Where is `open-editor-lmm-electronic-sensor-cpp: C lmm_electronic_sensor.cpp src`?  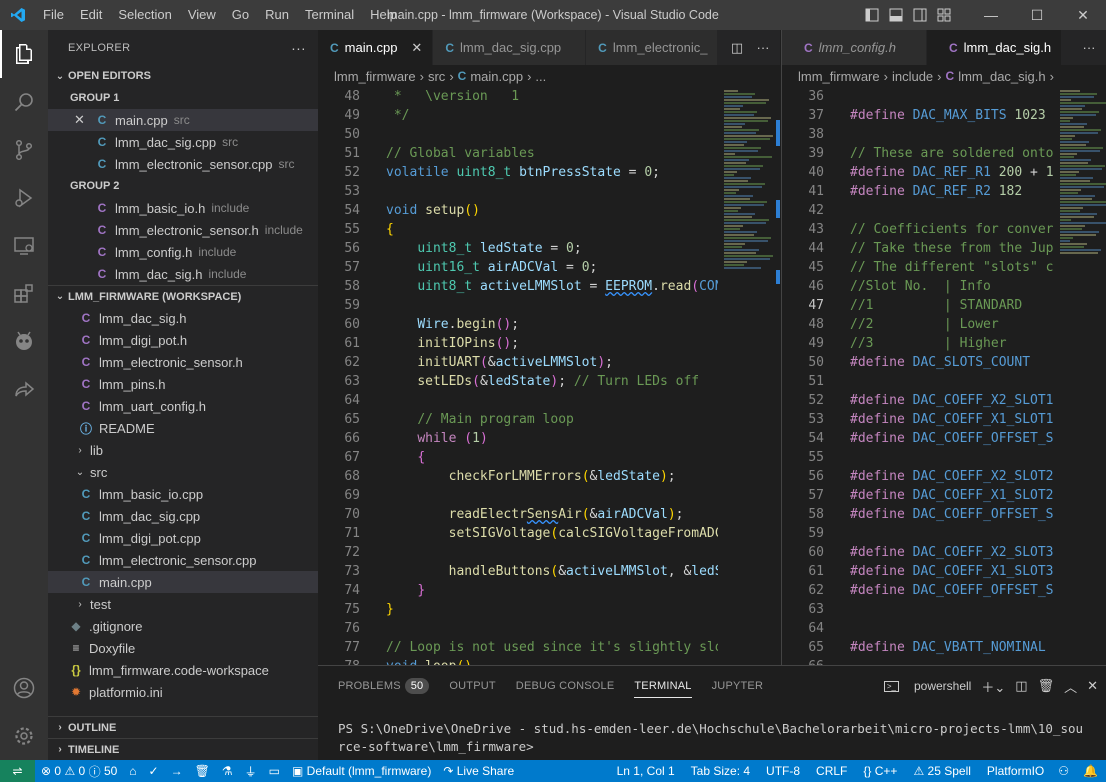
open-editor-lmm-electronic-sensor-cpp: C lmm_electronic_sensor.cpp src is located at coordinates (183, 164).